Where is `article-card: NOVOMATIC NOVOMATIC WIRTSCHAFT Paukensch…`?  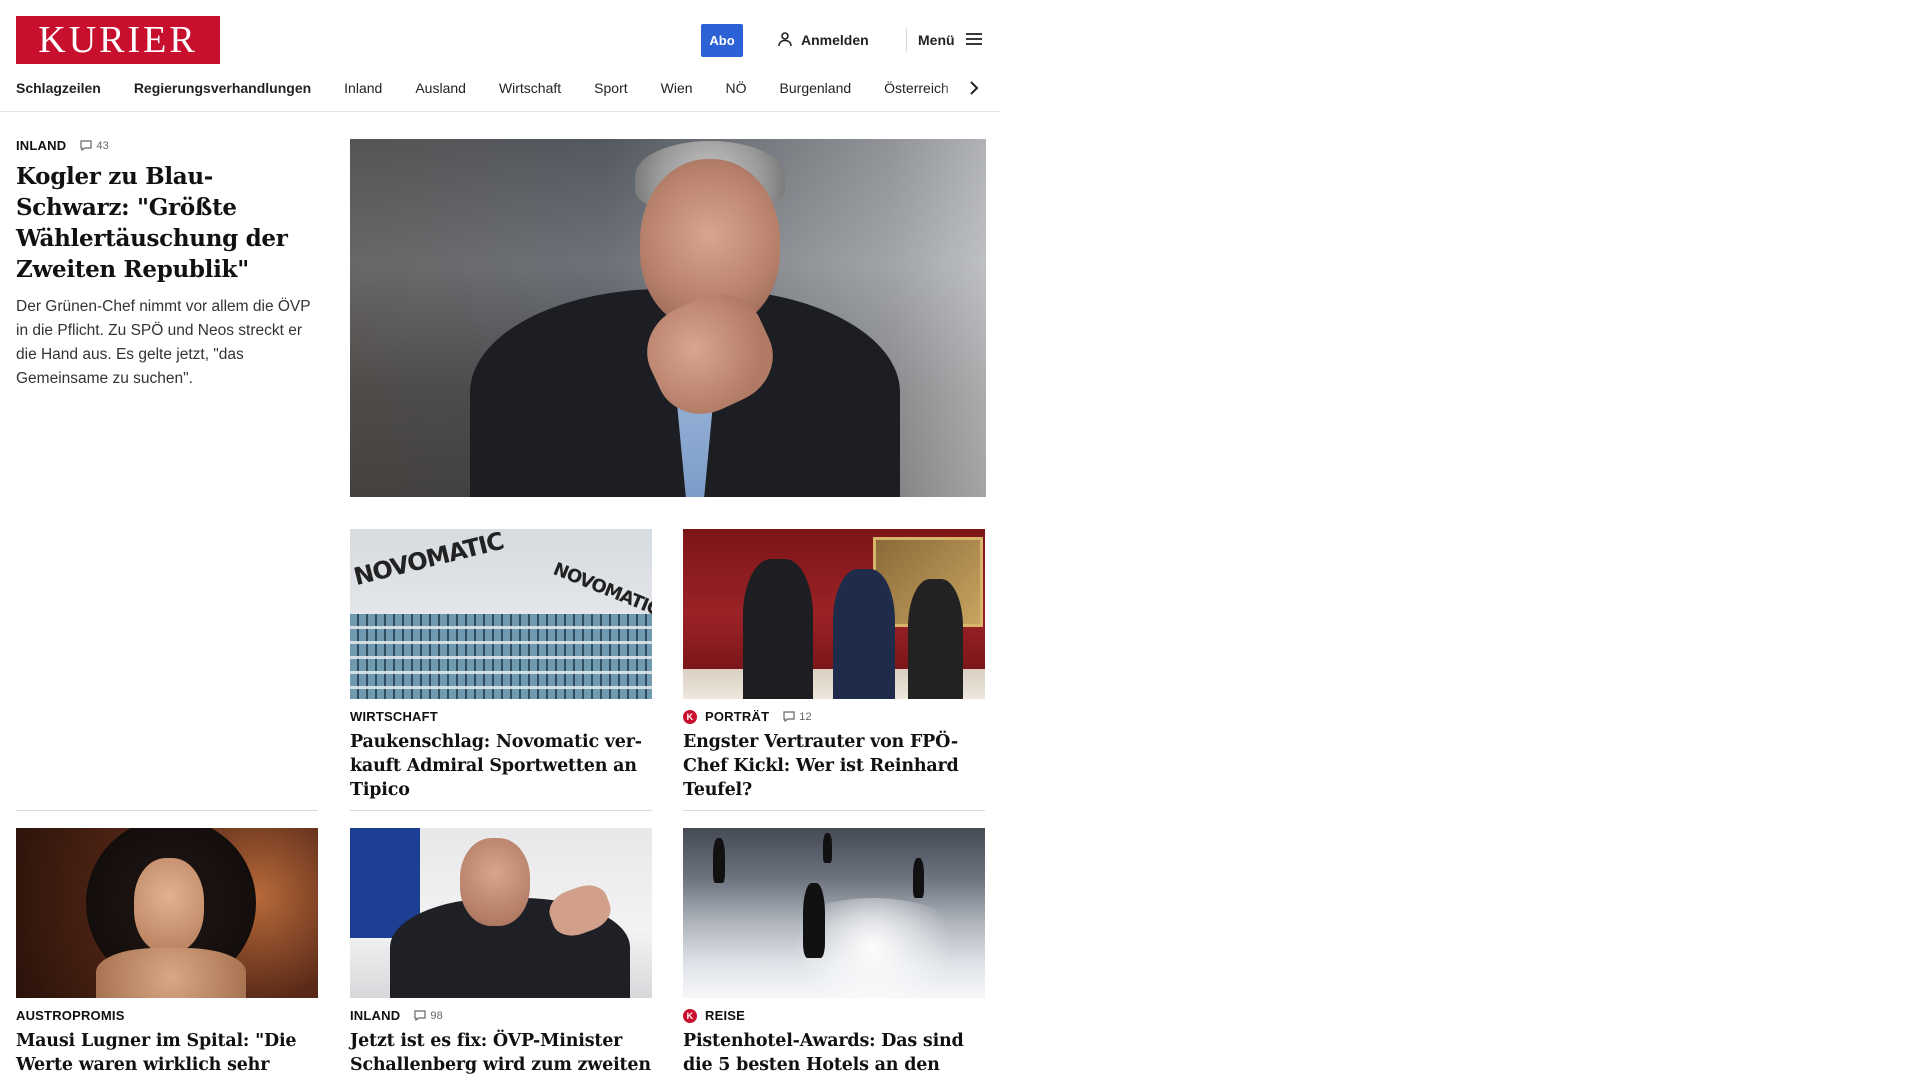 article-card: NOVOMATIC NOVOMATIC WIRTSCHAFT Paukensch… is located at coordinates (501, 665).